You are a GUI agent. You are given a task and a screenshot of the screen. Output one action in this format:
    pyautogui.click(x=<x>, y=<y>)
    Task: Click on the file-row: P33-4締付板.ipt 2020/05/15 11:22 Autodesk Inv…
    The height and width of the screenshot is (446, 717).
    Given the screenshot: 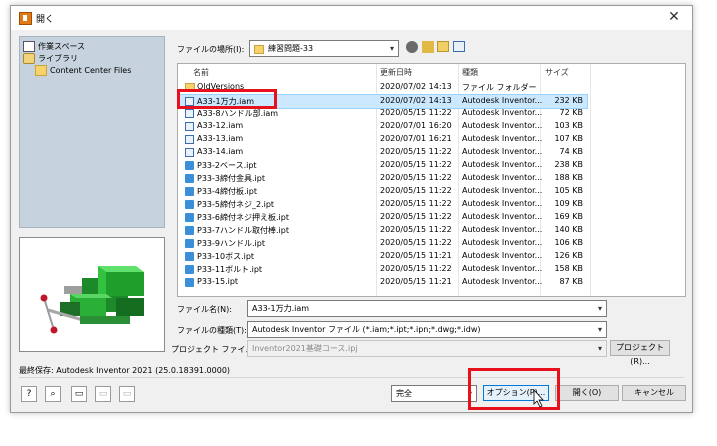 What is the action you would take?
    pyautogui.click(x=383, y=191)
    